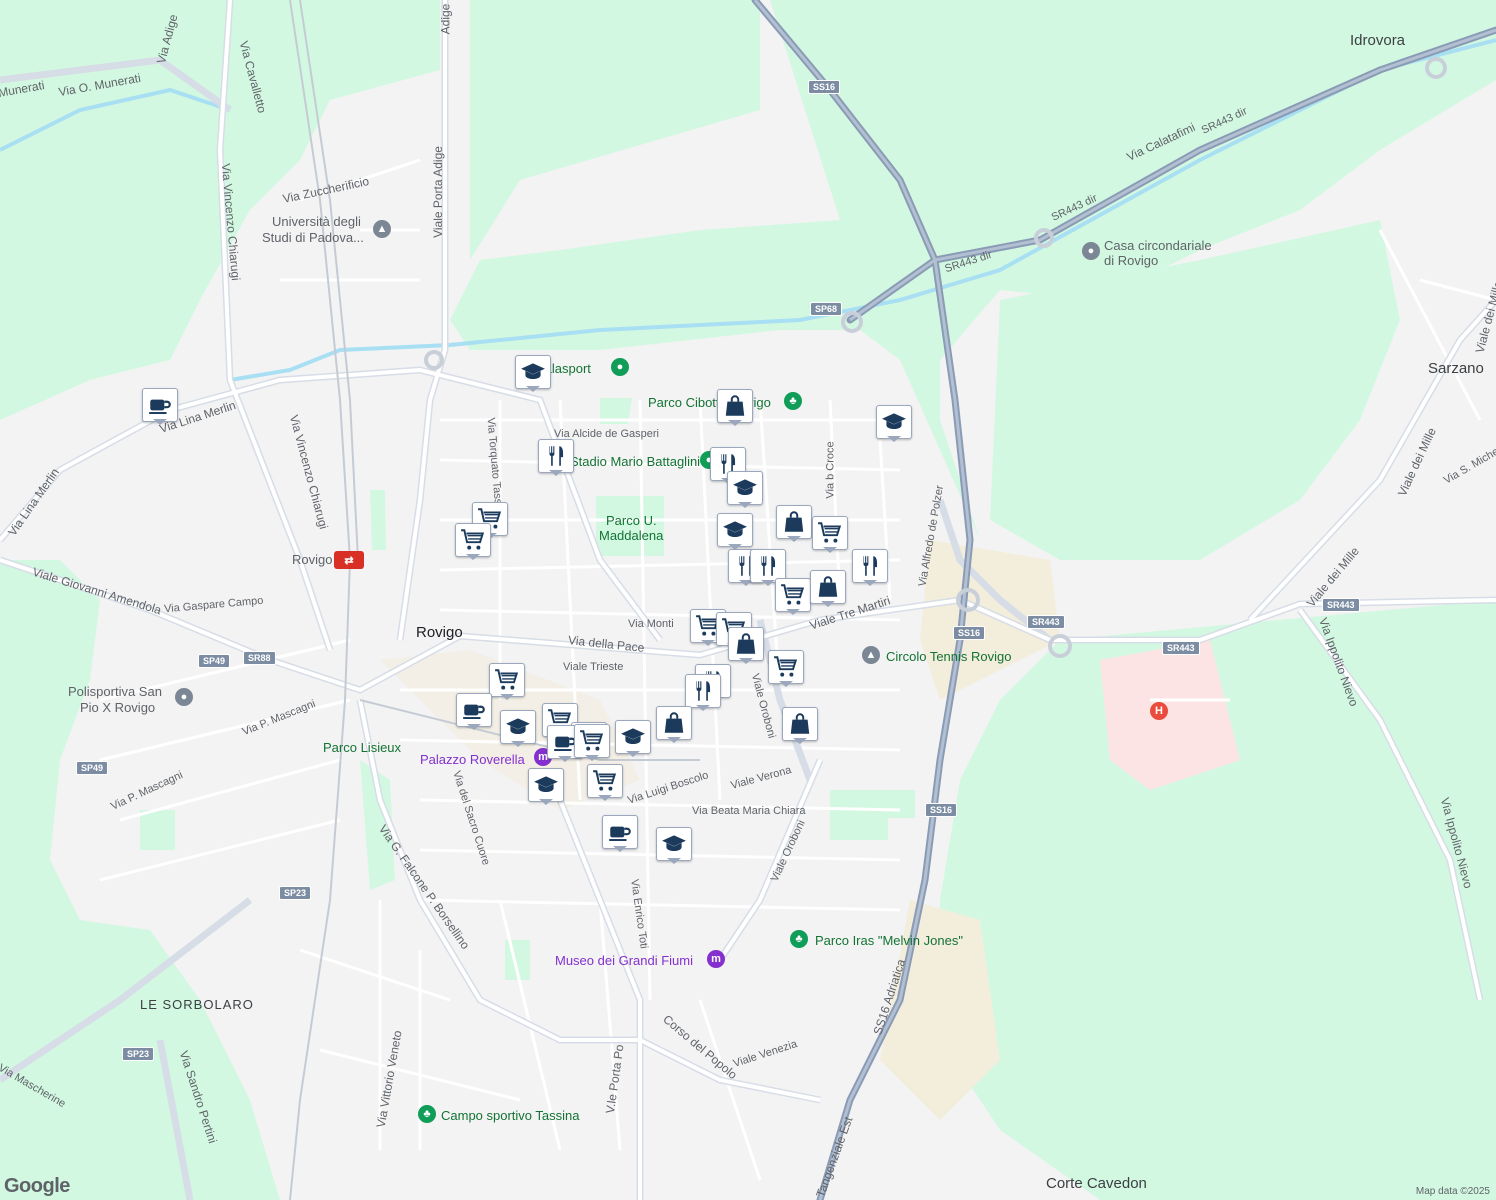  Describe the element at coordinates (1378, 40) in the screenshot. I see `label-idrovora: Idrovora` at that location.